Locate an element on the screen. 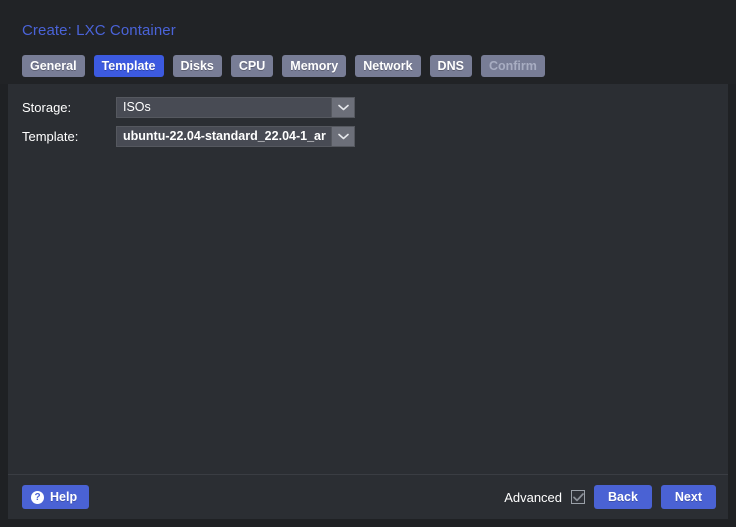 The width and height of the screenshot is (736, 527). question-mark-icon: ? is located at coordinates (37, 497).